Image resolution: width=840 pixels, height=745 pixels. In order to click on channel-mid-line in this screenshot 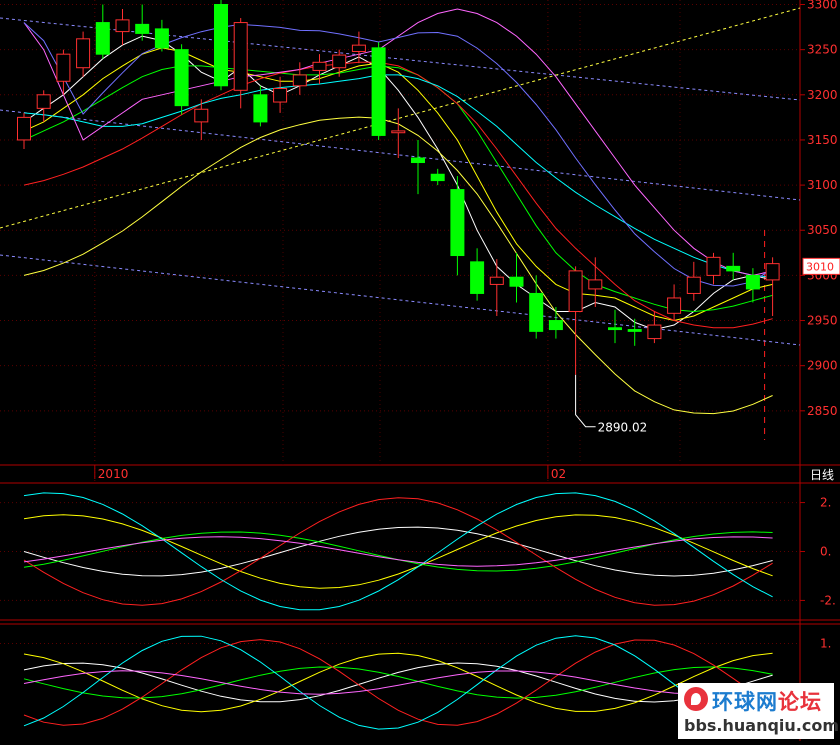, I will do `click(400, 155)`.